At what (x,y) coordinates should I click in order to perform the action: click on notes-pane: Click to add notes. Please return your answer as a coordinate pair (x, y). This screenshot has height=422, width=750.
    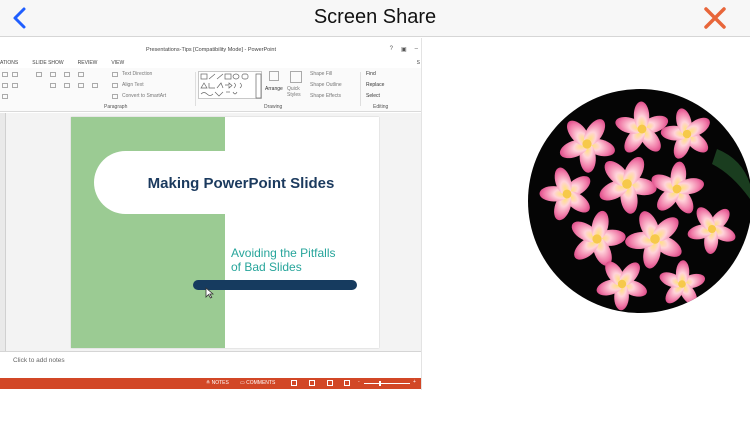
    Looking at the image, I should click on (210, 364).